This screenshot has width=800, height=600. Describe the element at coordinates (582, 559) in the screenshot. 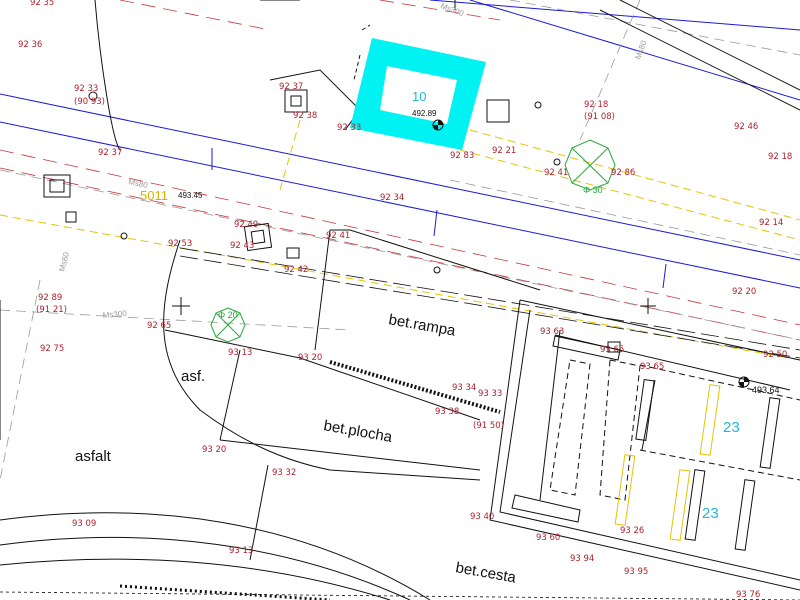

I see `spot-height: 93 94` at that location.